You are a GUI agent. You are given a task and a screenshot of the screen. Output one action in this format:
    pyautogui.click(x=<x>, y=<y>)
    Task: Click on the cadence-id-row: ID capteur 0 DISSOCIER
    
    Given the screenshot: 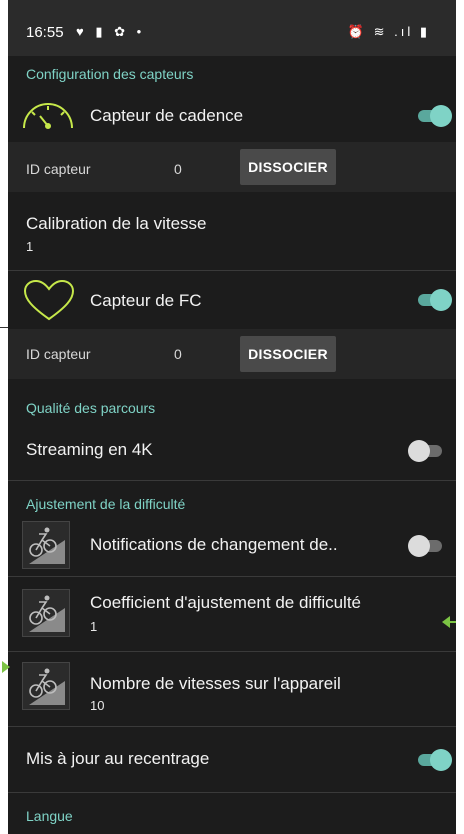 What is the action you would take?
    pyautogui.click(x=232, y=167)
    